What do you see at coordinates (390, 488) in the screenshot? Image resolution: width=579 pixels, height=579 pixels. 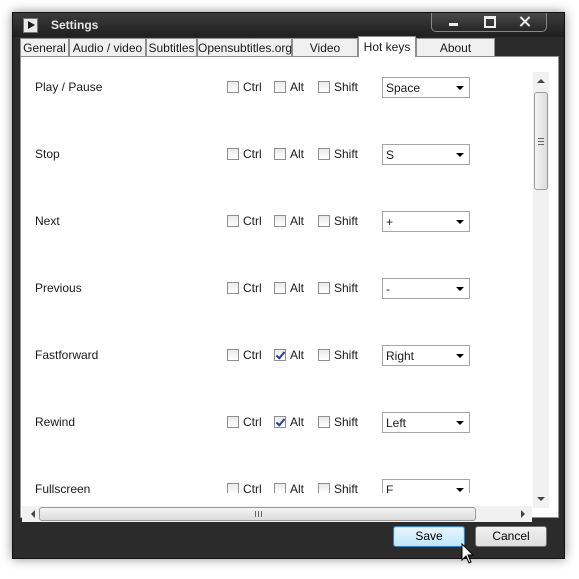 I see `key-dropdown-value: F` at bounding box center [390, 488].